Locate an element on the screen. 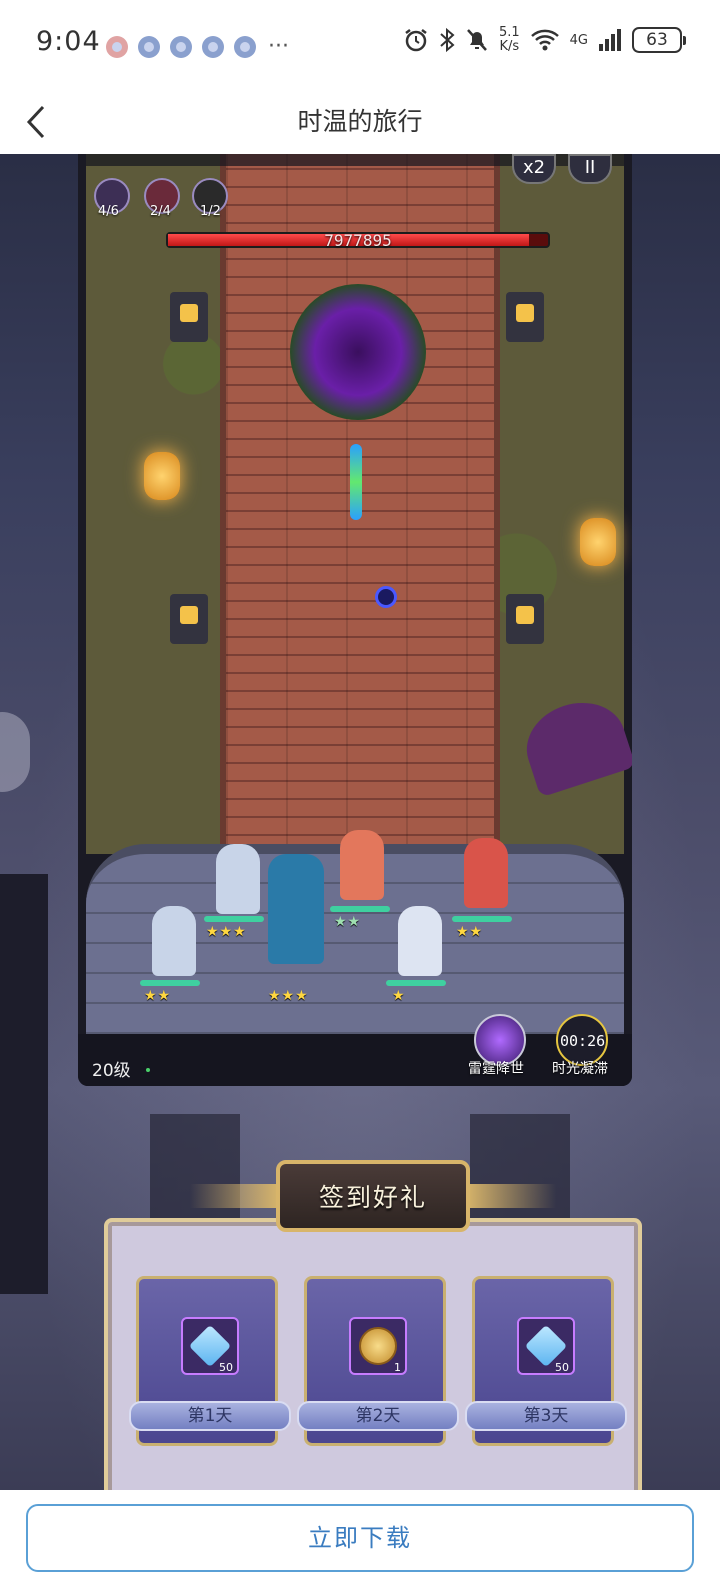 The image size is (720, 1592). skill-count: 4/6 is located at coordinates (108, 211).